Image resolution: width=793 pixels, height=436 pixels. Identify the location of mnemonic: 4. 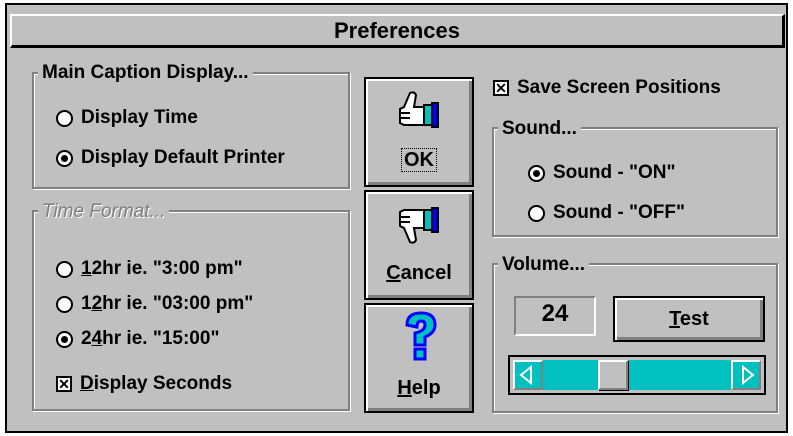
(97, 338).